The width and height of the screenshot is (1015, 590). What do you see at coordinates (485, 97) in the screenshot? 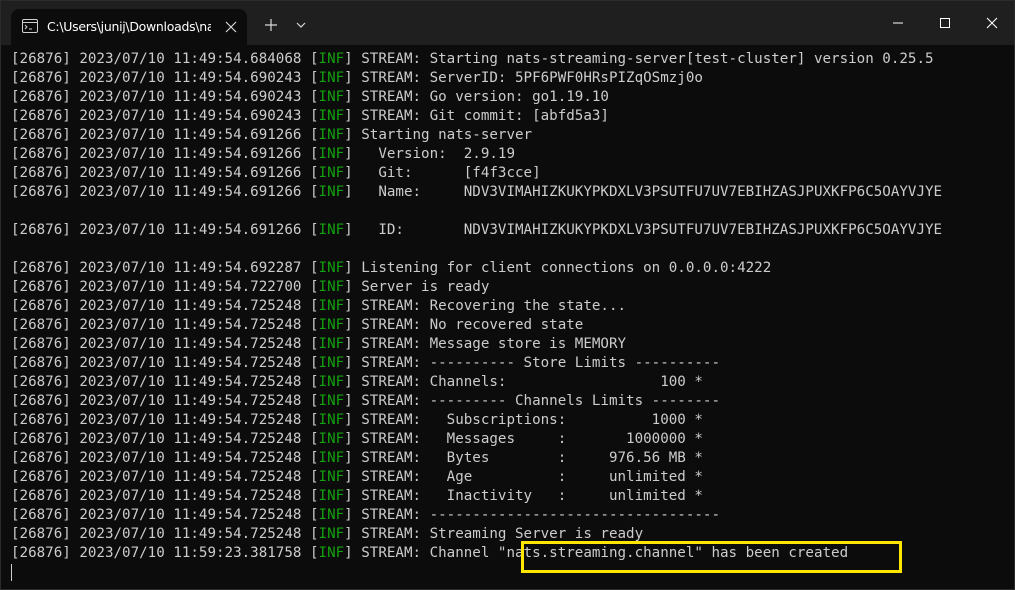
I see `log-message: STREAM: Go version: go1.19.10` at bounding box center [485, 97].